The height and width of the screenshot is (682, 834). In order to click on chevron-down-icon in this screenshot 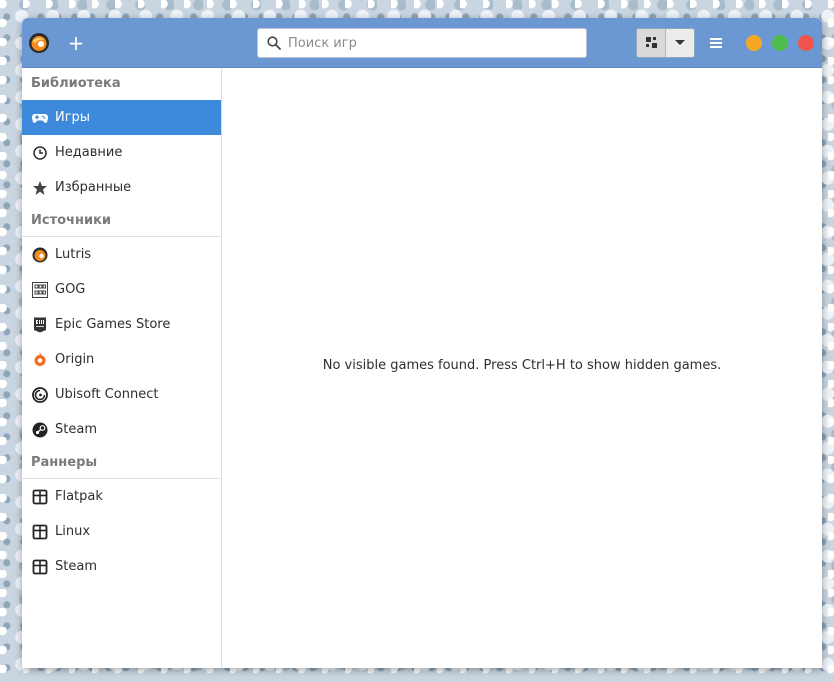, I will do `click(680, 42)`.